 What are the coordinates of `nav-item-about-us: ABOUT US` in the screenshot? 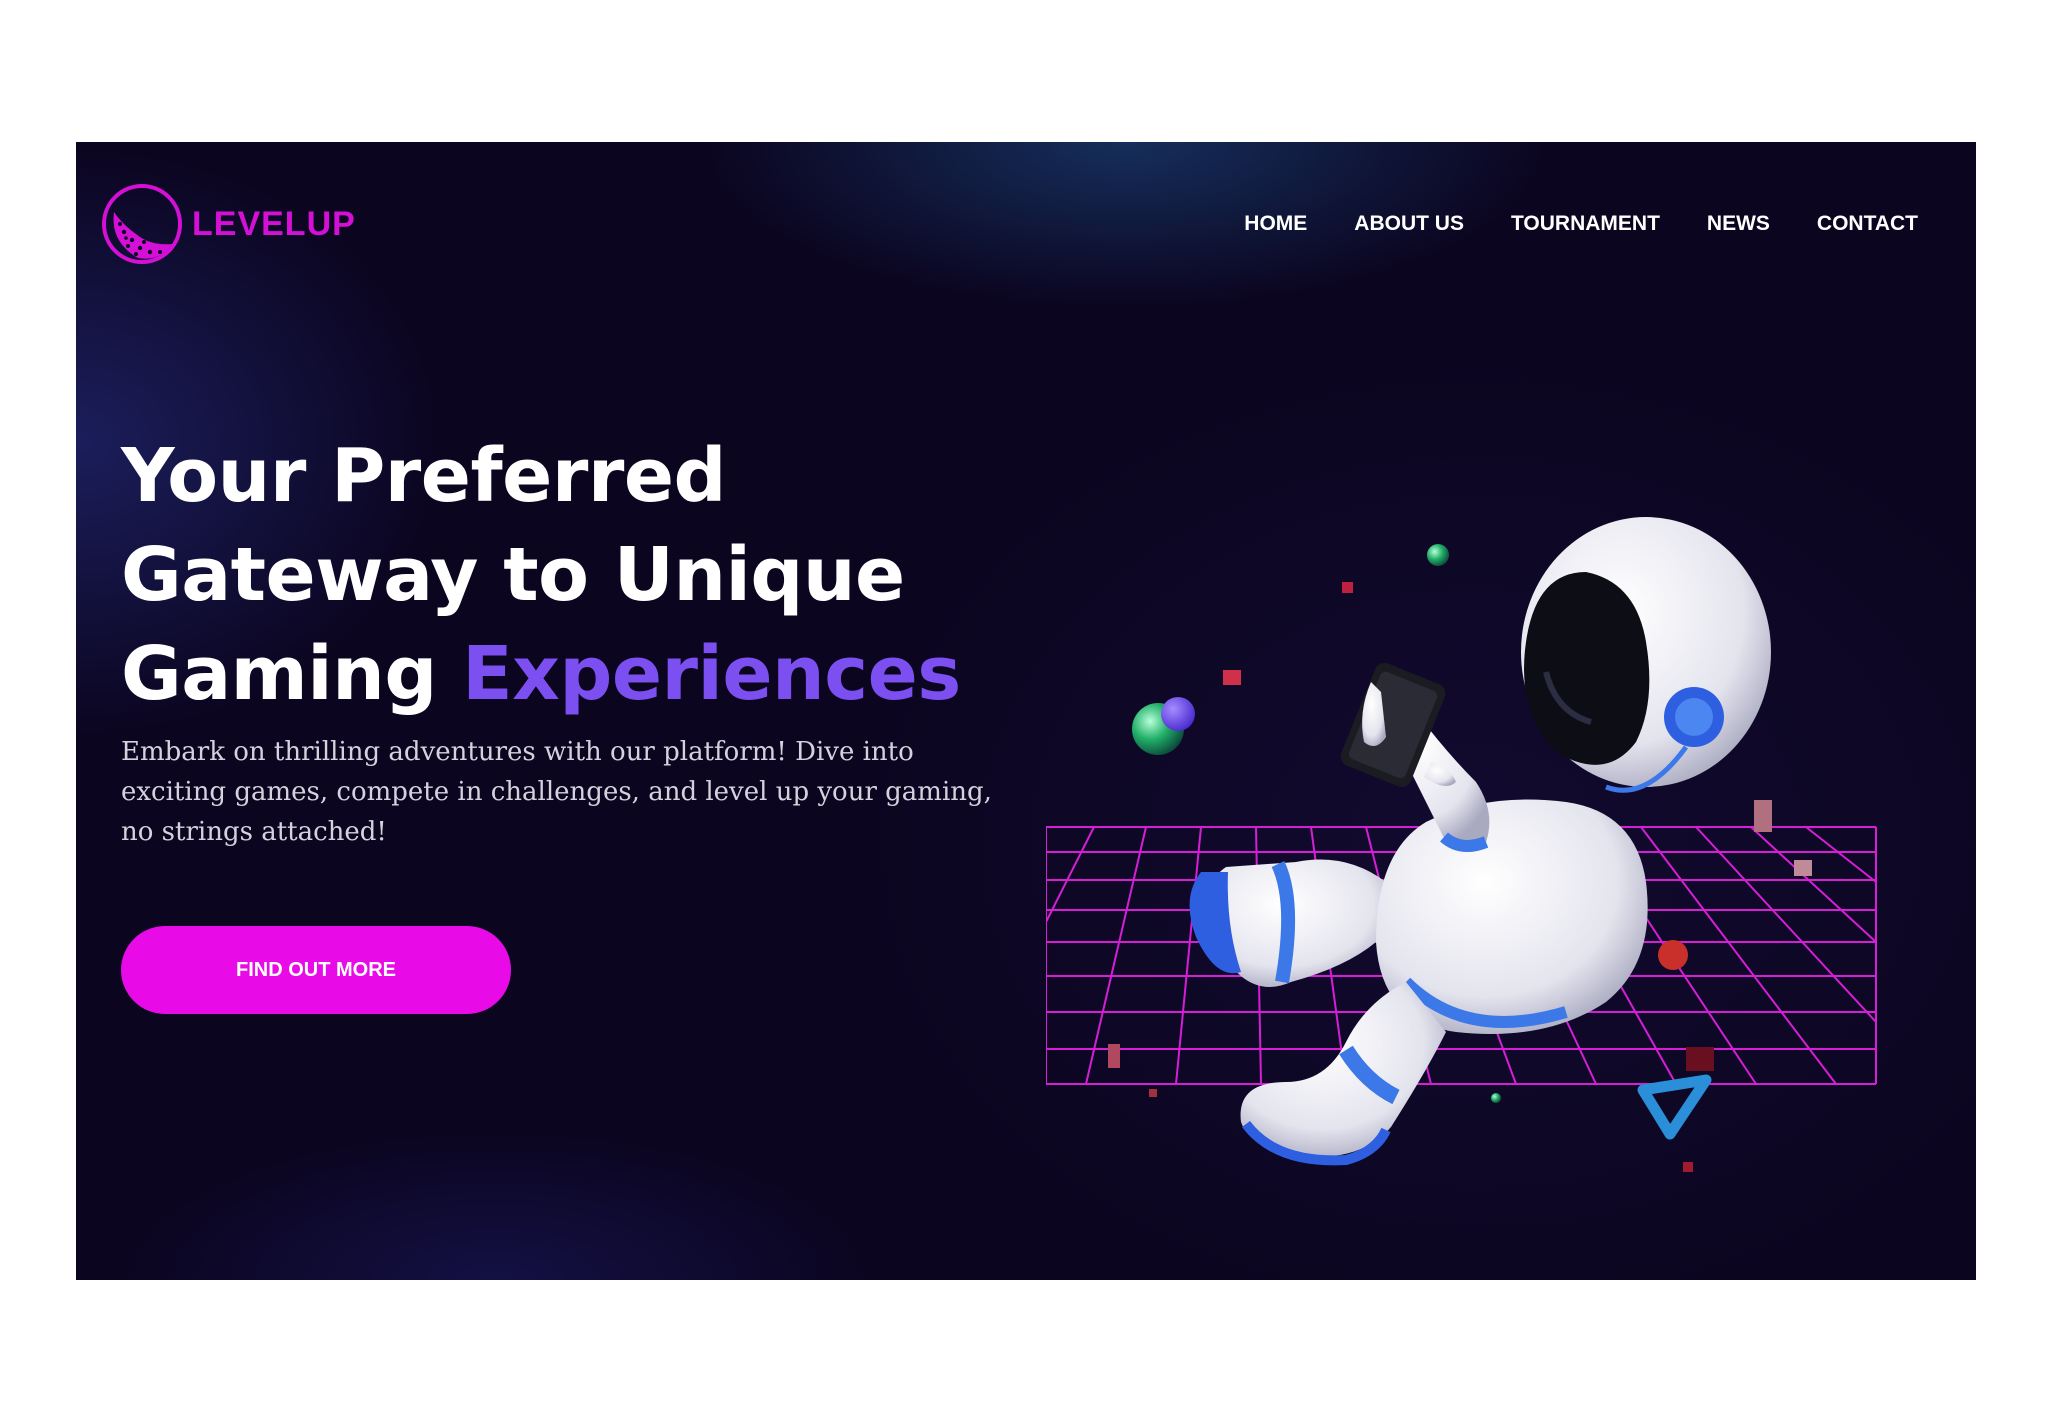 It's located at (1409, 224).